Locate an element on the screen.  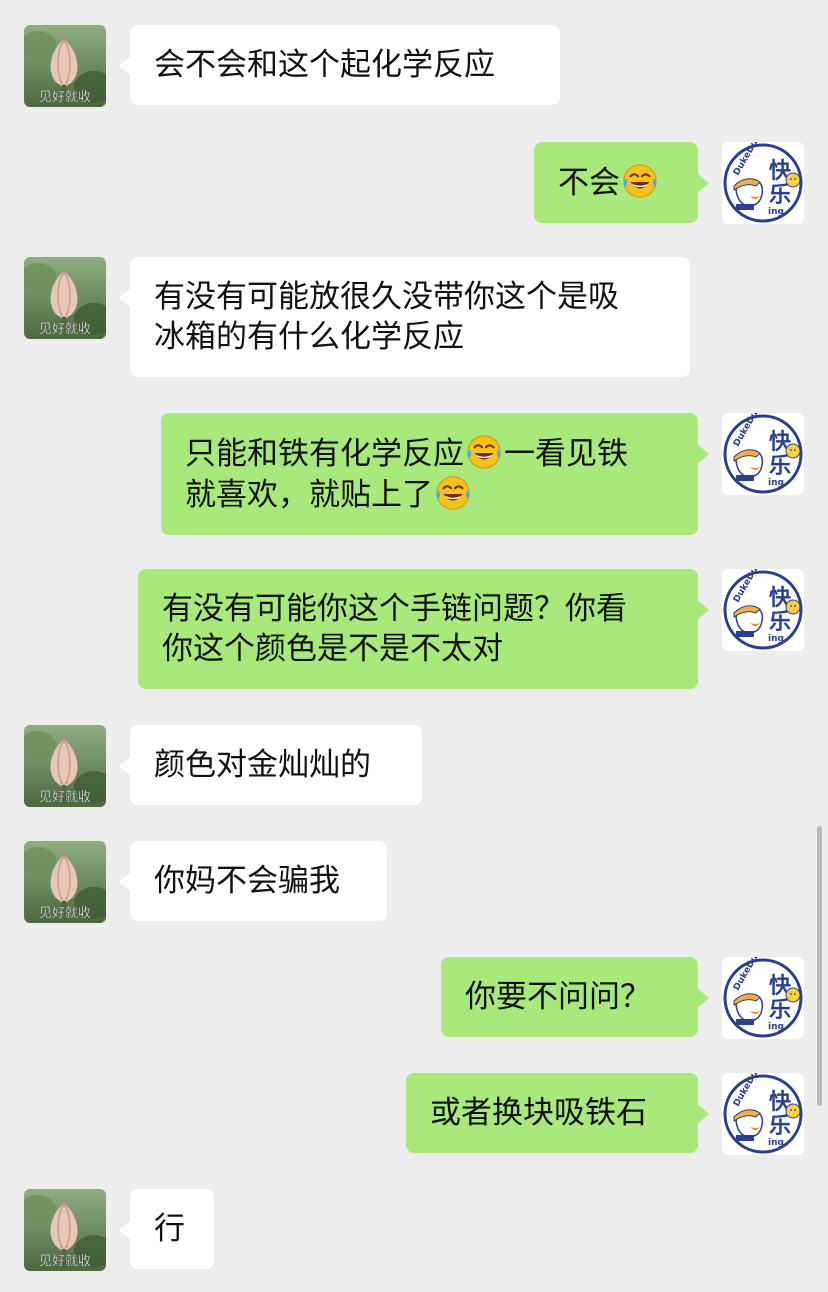
message-text-line: 会不会和这个起化学反应 is located at coordinates (345, 65).